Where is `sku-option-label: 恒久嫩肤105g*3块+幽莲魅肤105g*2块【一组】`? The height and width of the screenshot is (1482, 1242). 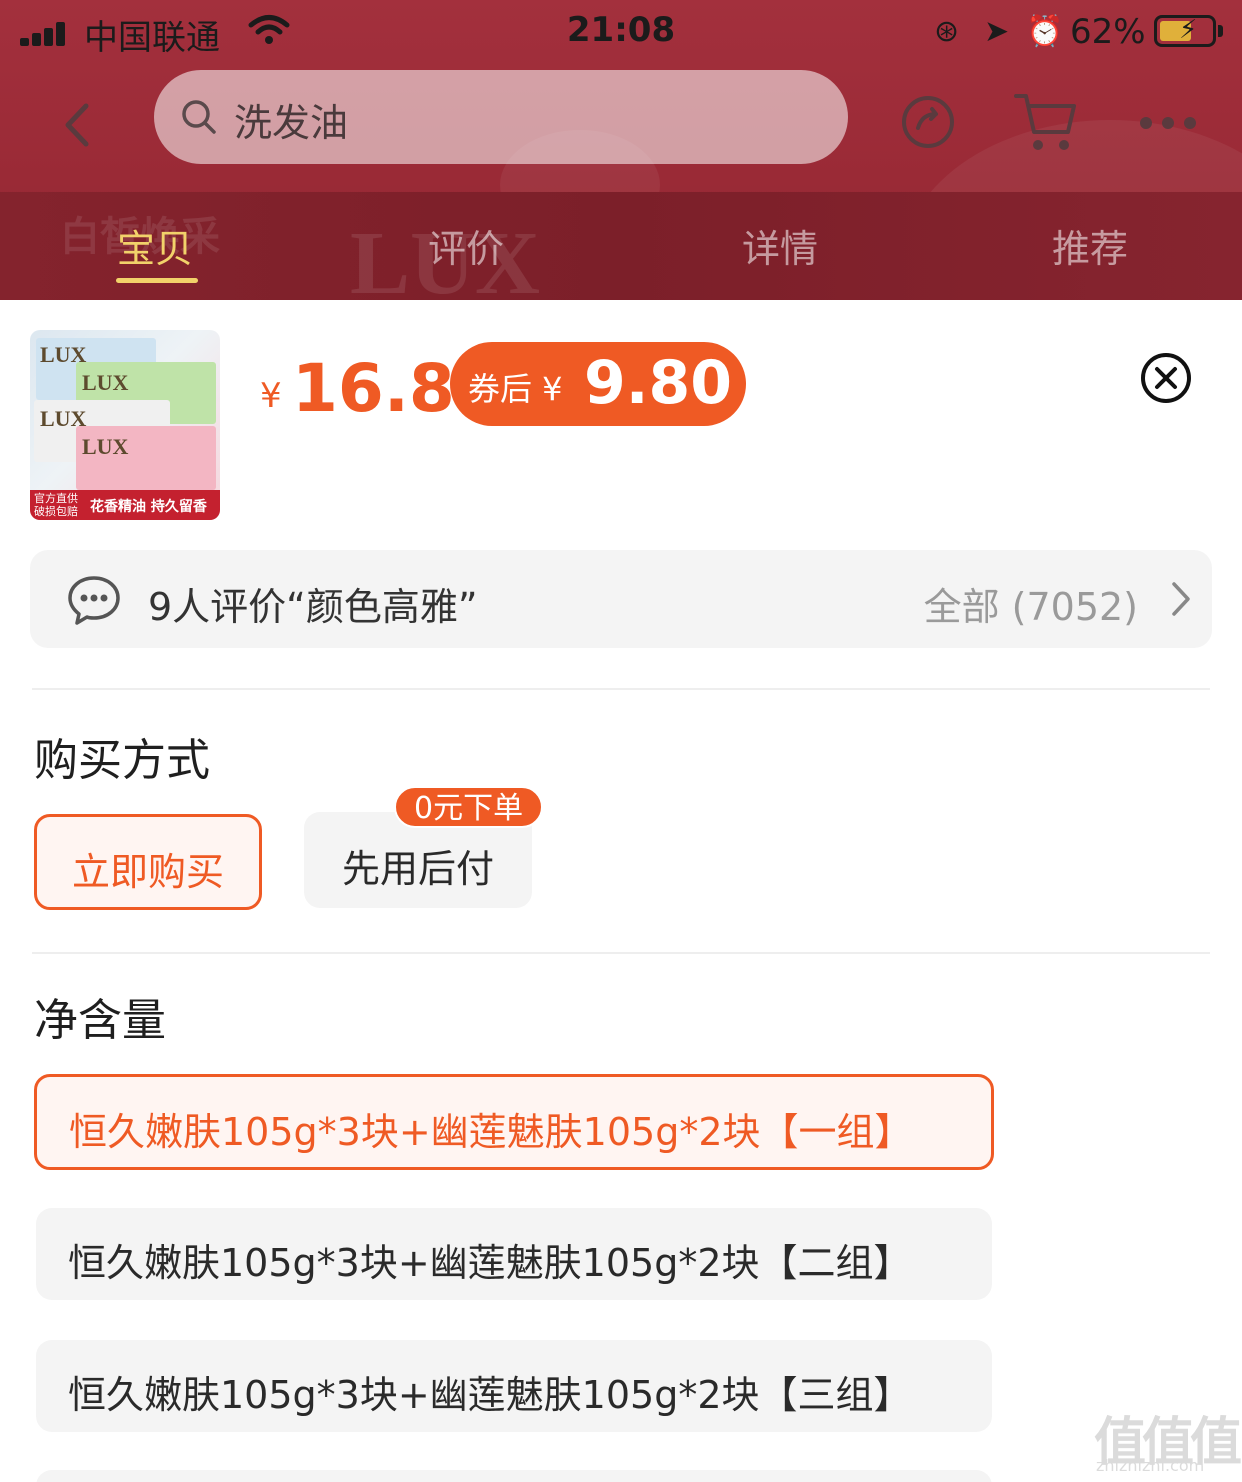 sku-option-label: 恒久嫩肤105g*3块+幽莲魅肤105g*2块【一组】 is located at coordinates (491, 1132).